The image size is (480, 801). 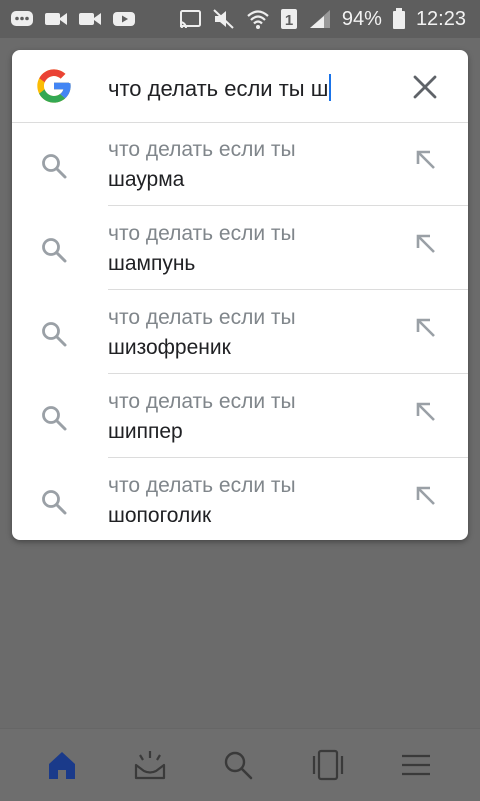 I want to click on suggestion-item: что делать если ты шопоголик, so click(x=240, y=499).